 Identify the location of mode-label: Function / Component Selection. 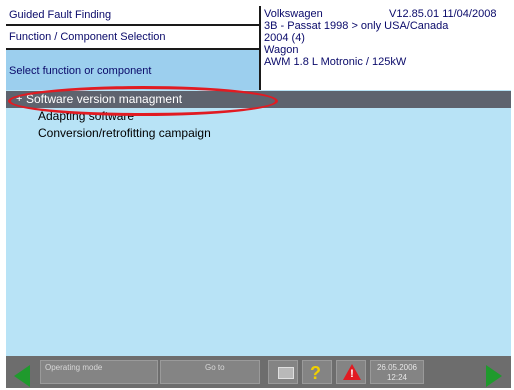
(132, 37).